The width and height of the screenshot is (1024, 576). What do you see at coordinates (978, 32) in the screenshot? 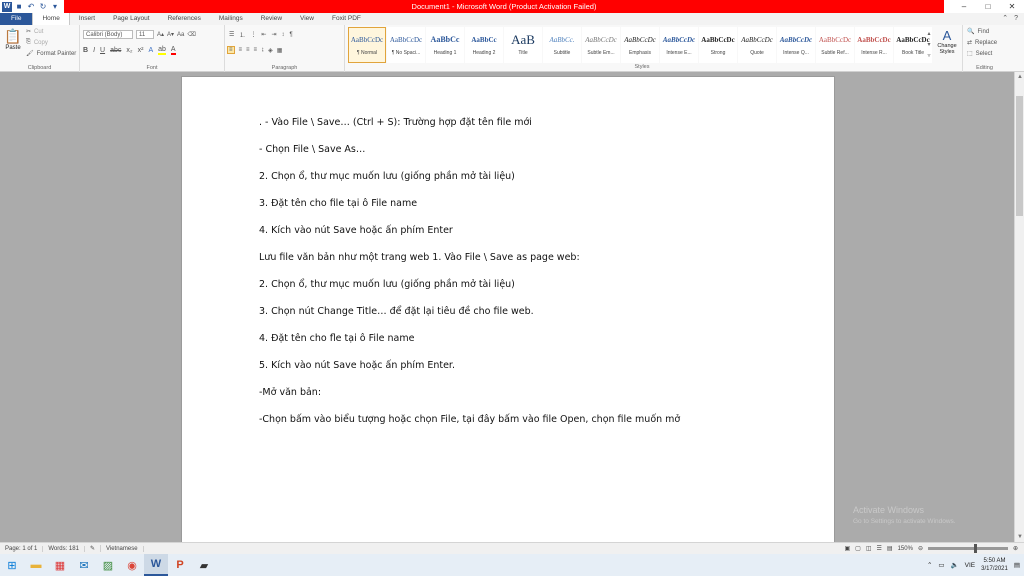
I see `find-button: 🔍 Find` at bounding box center [978, 32].